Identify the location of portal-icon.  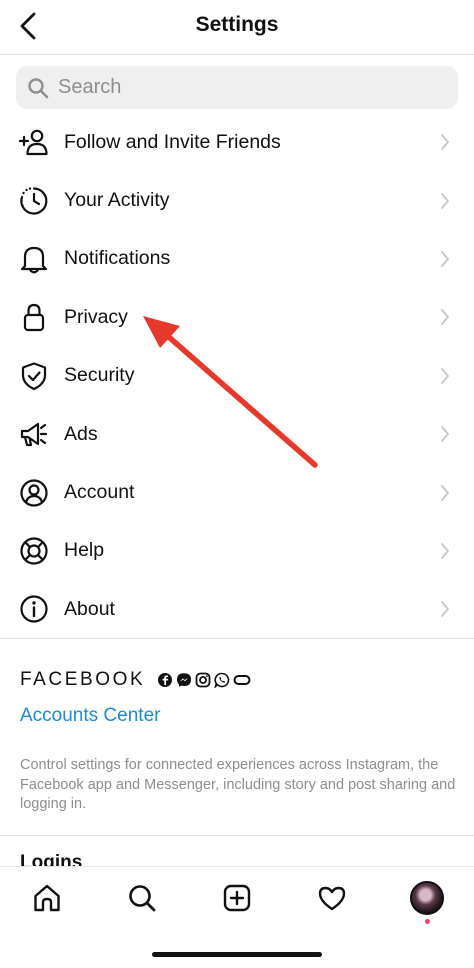
(242, 680).